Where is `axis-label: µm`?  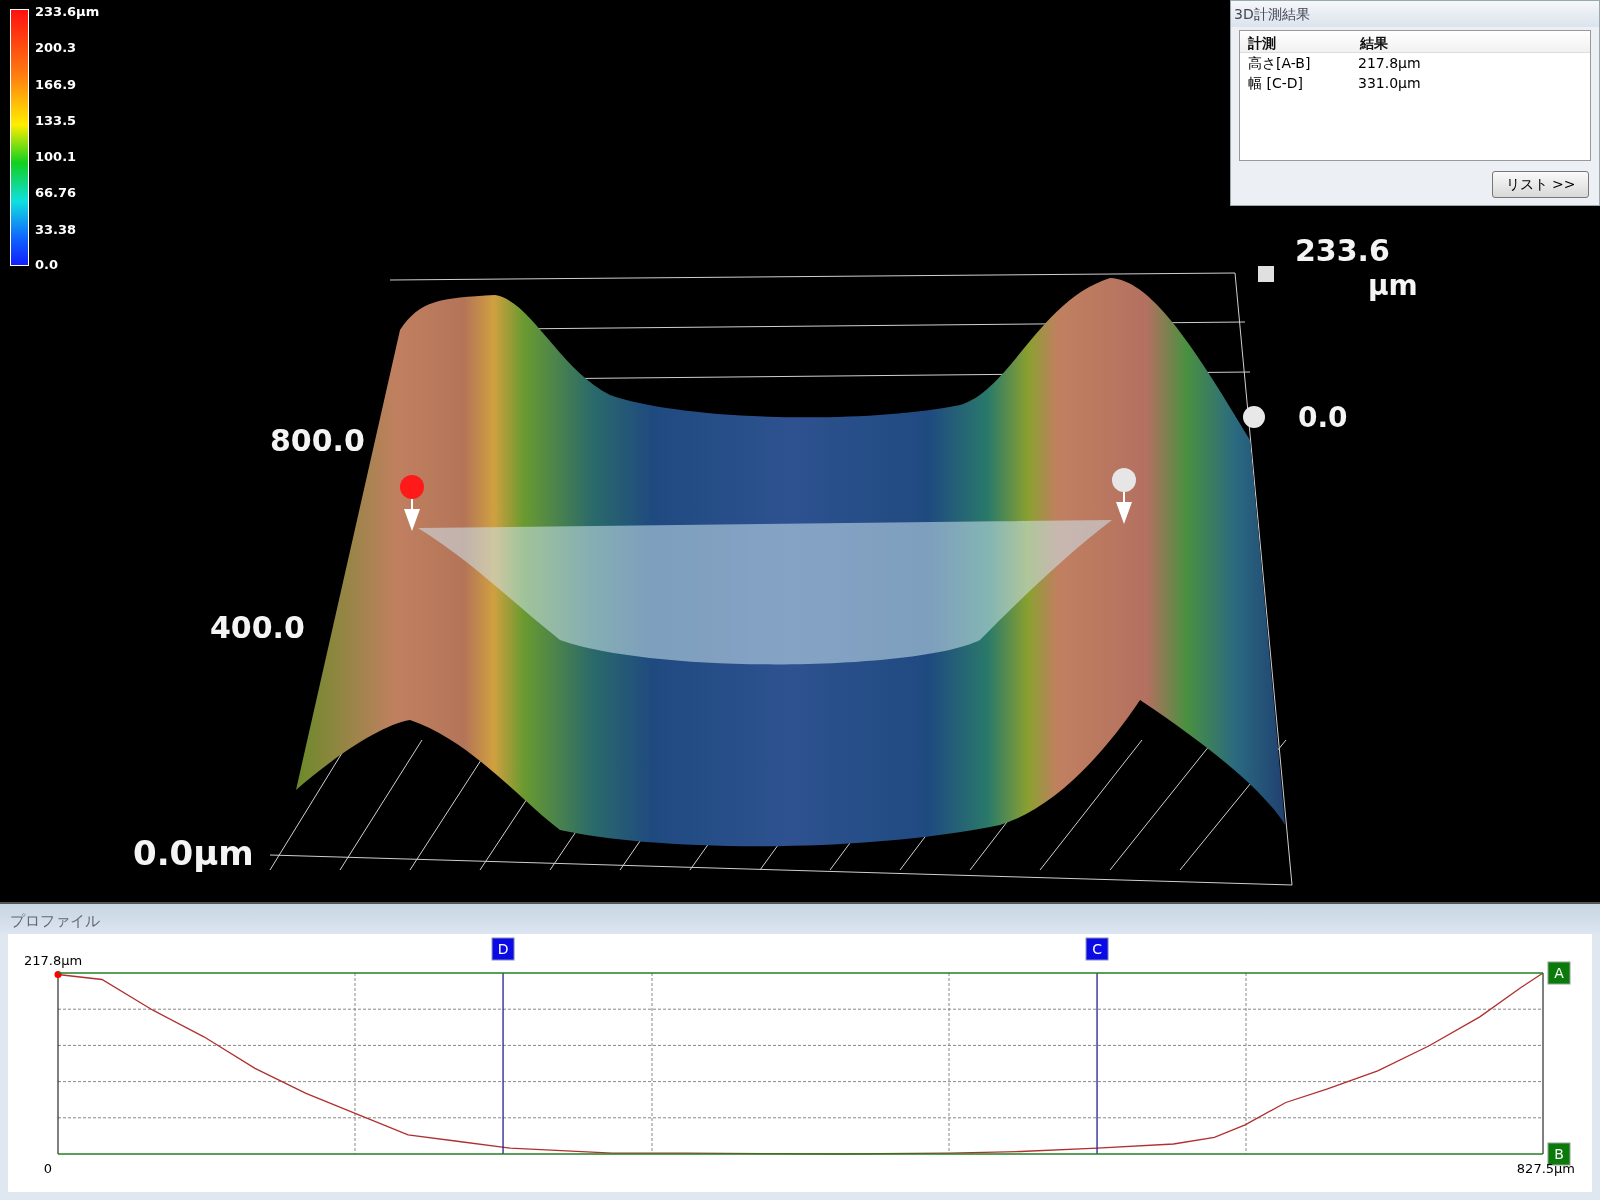
axis-label: µm is located at coordinates (1393, 286).